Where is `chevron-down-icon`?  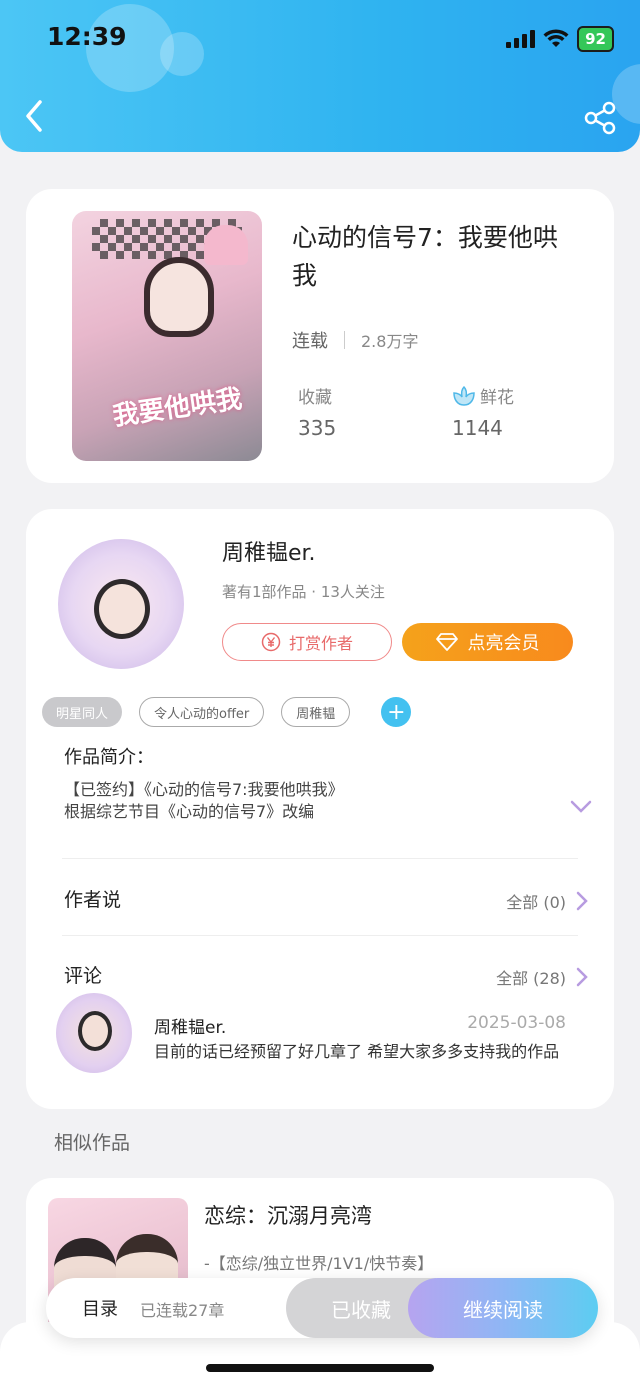 chevron-down-icon is located at coordinates (581, 806).